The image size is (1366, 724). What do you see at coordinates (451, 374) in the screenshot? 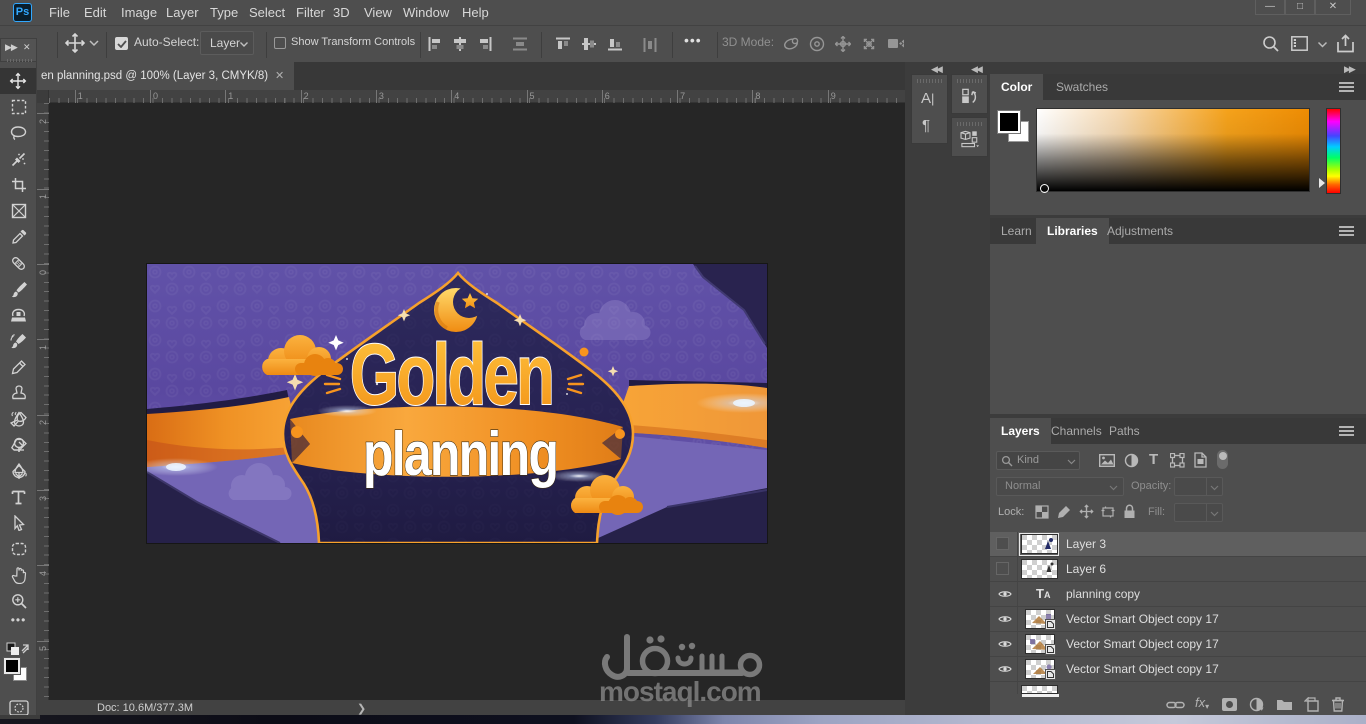
I see `svg-text: Golden` at bounding box center [451, 374].